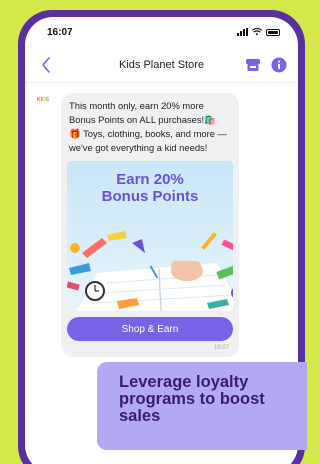 Image resolution: width=320 pixels, height=464 pixels. I want to click on status-time: 16:07, so click(60, 32).